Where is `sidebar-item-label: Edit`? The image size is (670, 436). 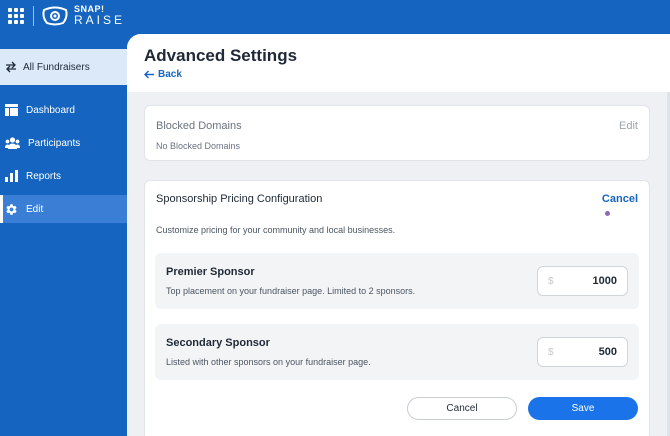 sidebar-item-label: Edit is located at coordinates (35, 209).